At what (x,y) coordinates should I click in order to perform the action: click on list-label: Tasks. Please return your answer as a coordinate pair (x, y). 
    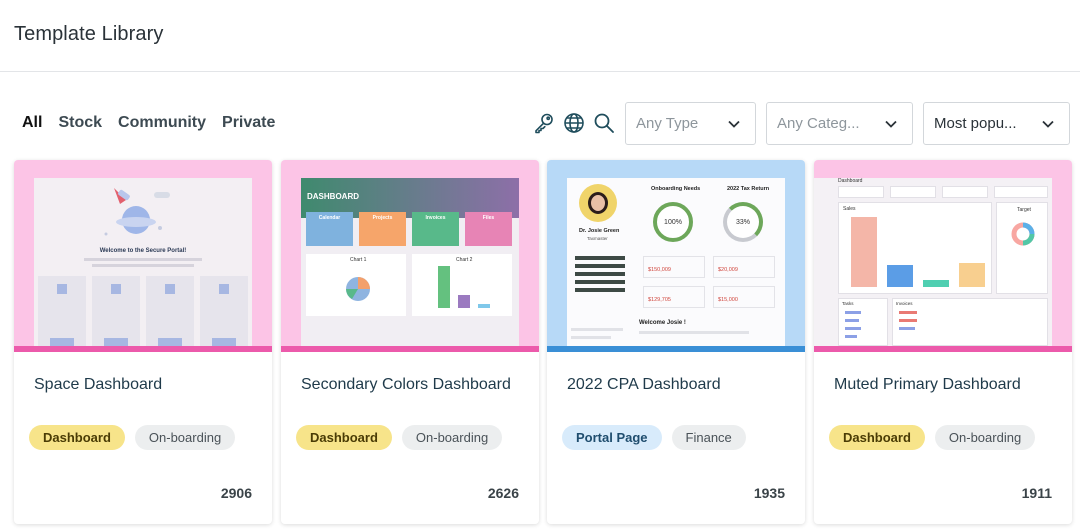
    Looking at the image, I should click on (848, 303).